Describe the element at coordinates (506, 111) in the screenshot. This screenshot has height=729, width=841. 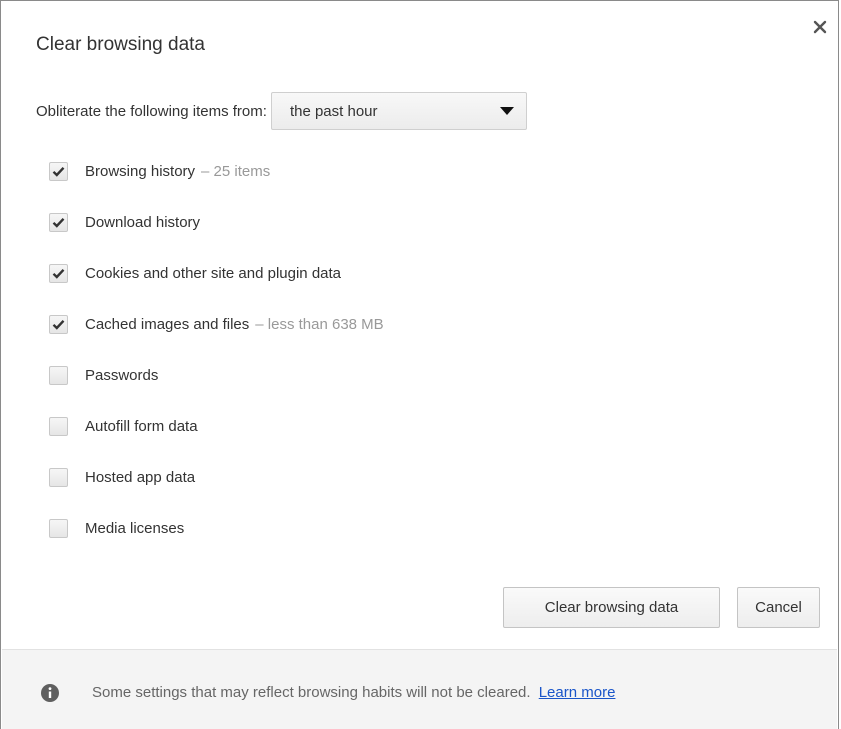
I see `dropdown-arrow-icon` at that location.